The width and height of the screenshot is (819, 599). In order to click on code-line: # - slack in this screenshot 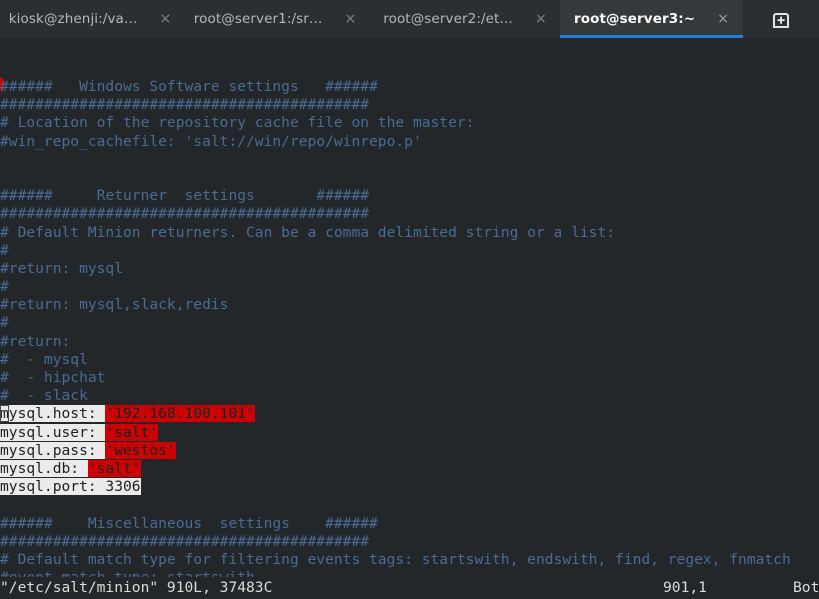, I will do `click(44, 396)`.